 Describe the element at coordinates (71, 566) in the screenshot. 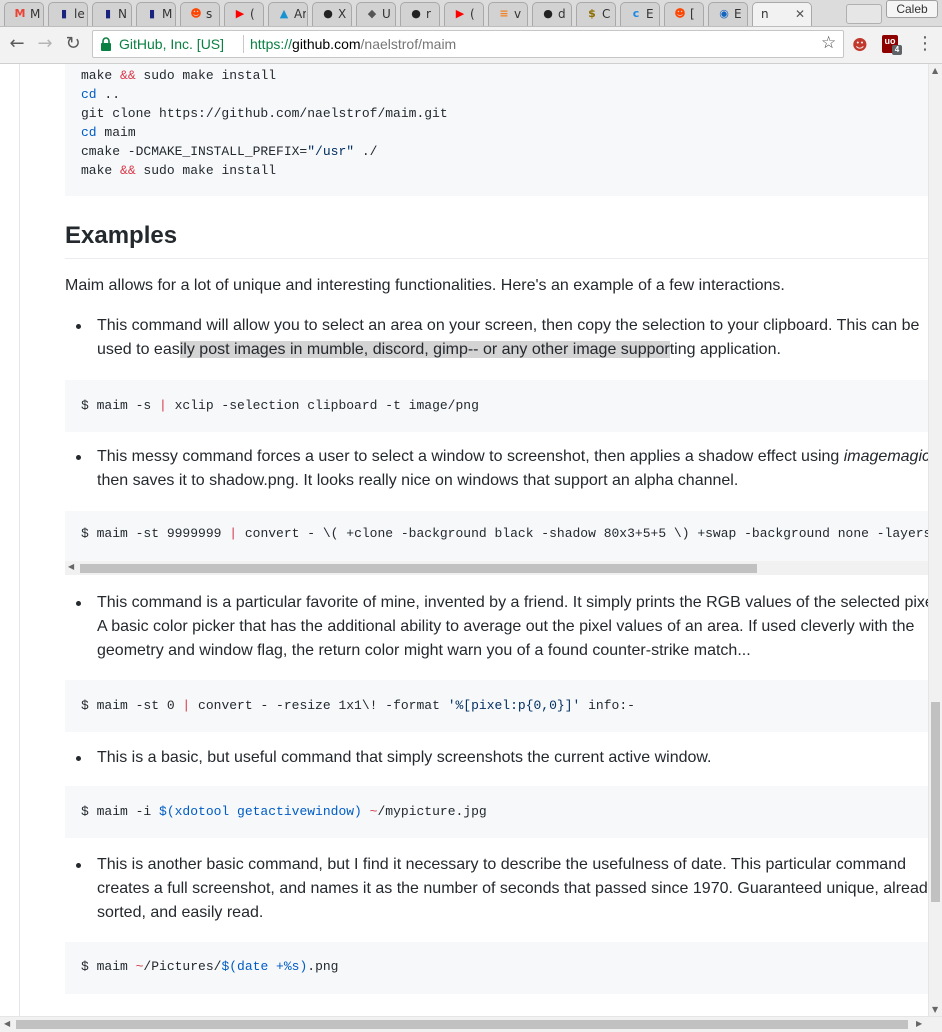

I see `scroll-left-icon: ◀` at that location.